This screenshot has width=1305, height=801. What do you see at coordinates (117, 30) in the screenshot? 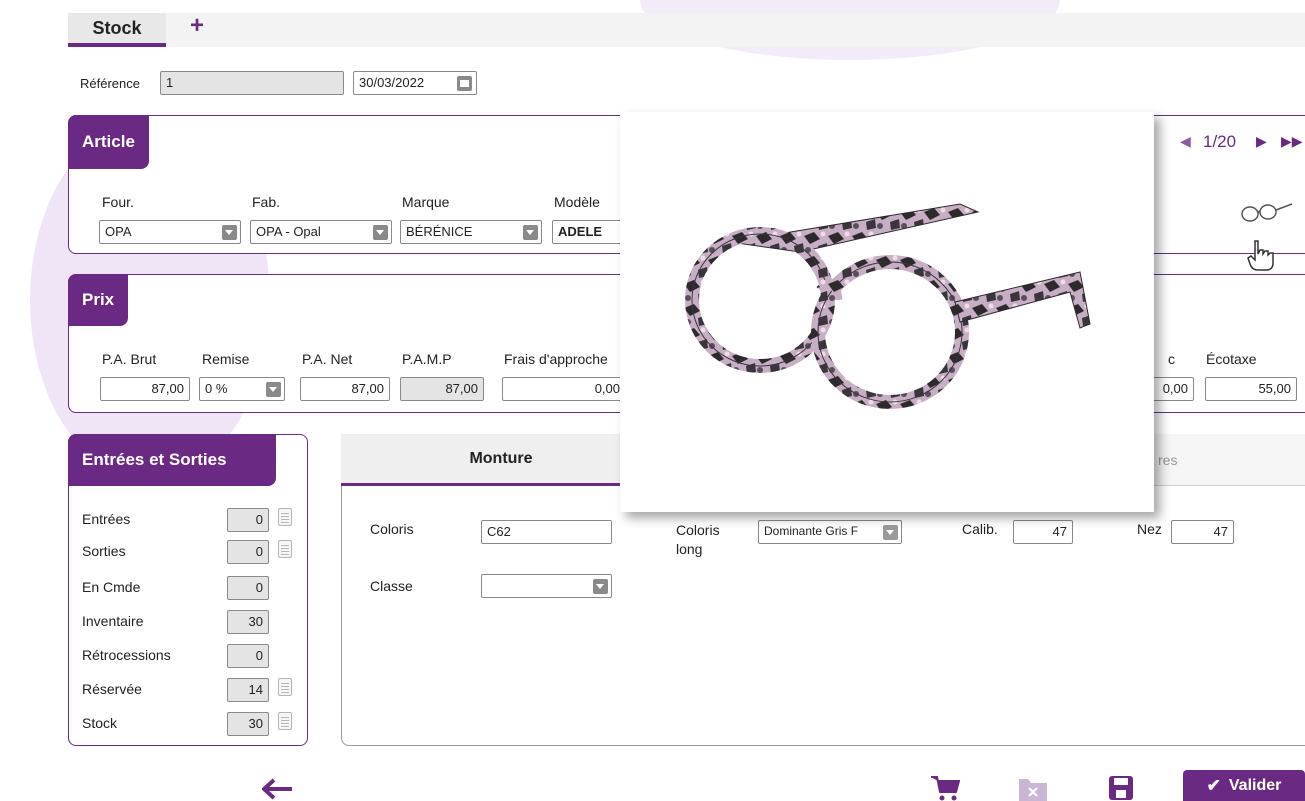
I see `tab-stock: Stock` at bounding box center [117, 30].